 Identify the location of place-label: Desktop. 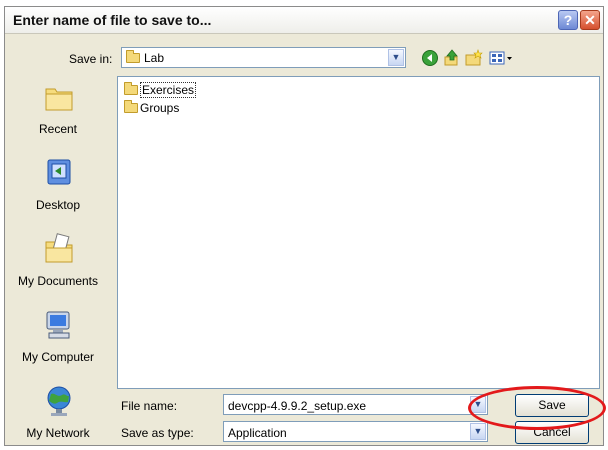
(58, 205).